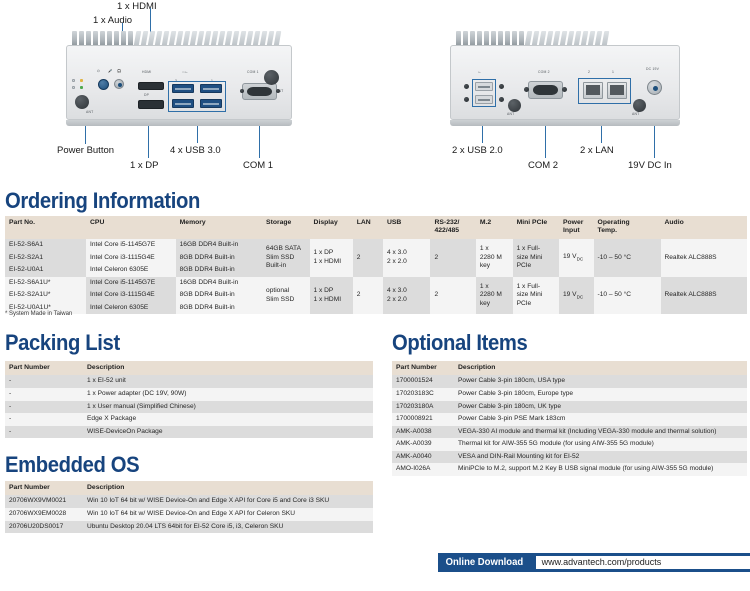 The image size is (750, 591). Describe the element at coordinates (189, 382) in the screenshot. I see `table-row: - 1 x EI-52 unit` at that location.